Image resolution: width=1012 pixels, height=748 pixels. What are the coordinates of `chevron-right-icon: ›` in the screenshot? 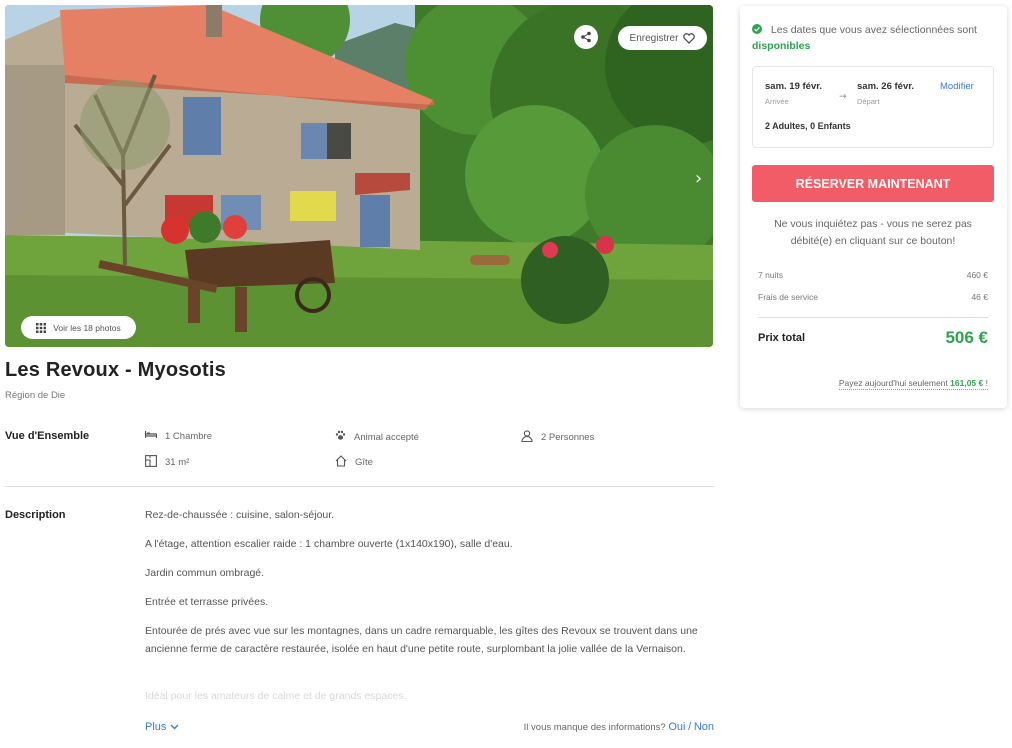 It's located at (698, 178).